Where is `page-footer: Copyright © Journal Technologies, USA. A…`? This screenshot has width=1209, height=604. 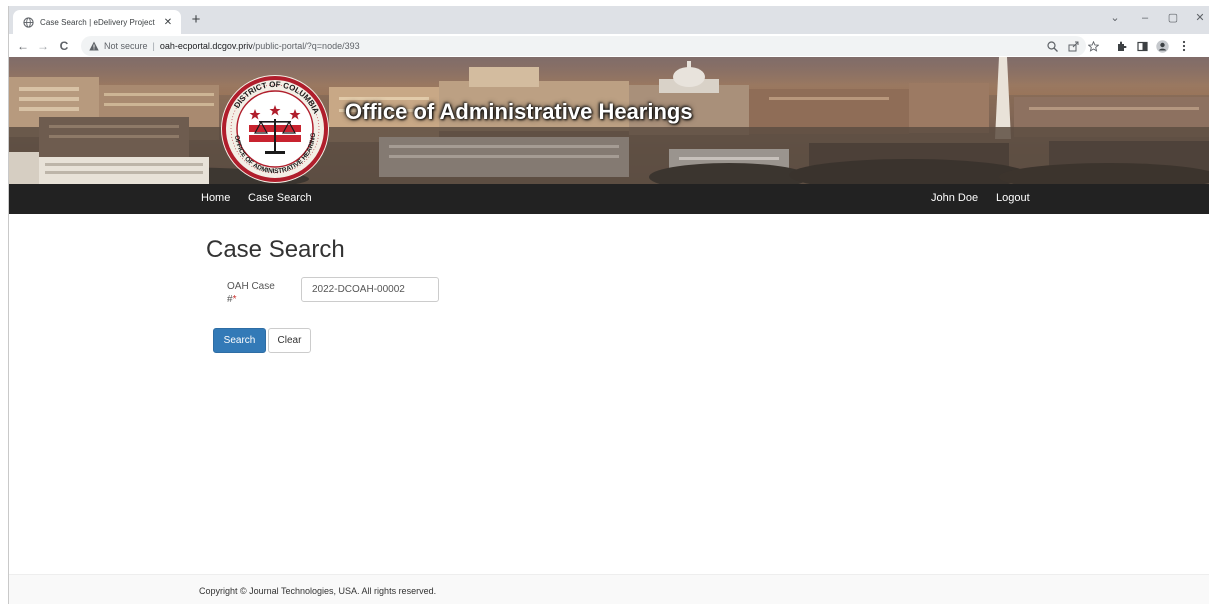 page-footer: Copyright © Journal Technologies, USA. A… is located at coordinates (609, 589).